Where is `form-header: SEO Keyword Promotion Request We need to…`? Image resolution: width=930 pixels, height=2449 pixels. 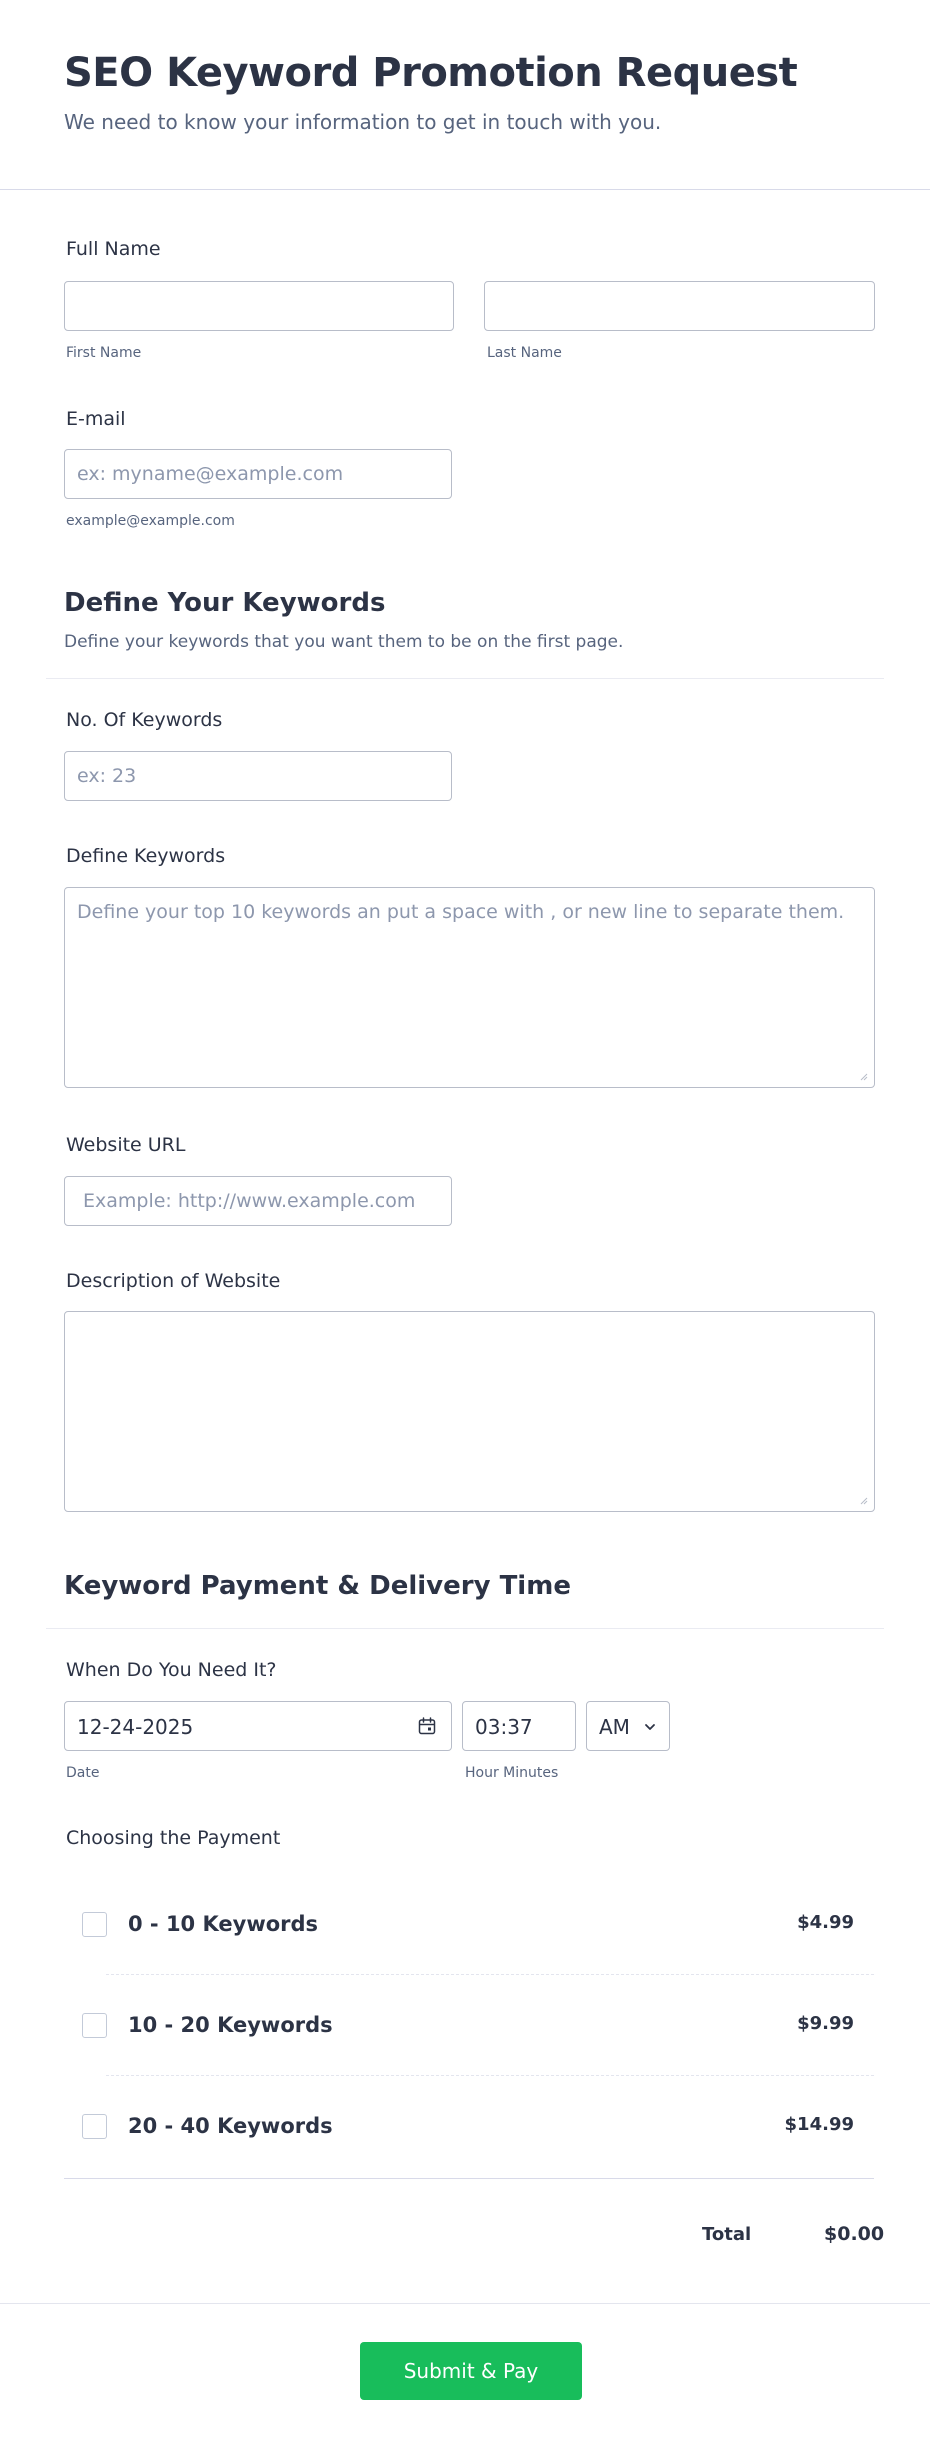 form-header: SEO Keyword Promotion Request We need to… is located at coordinates (465, 95).